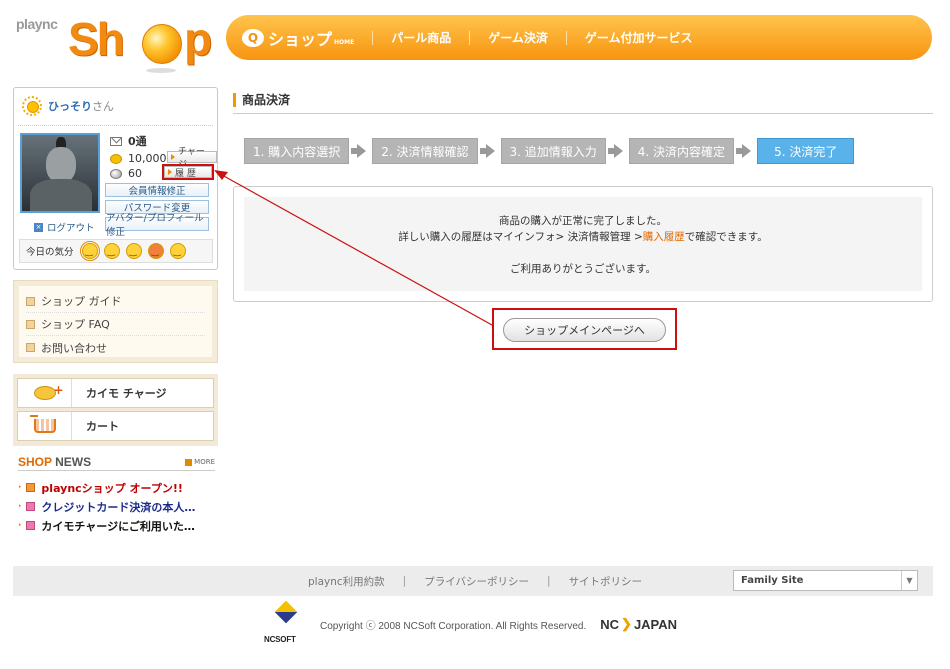  Describe the element at coordinates (116, 173) in the screenshot. I see `pearl-icon` at that location.